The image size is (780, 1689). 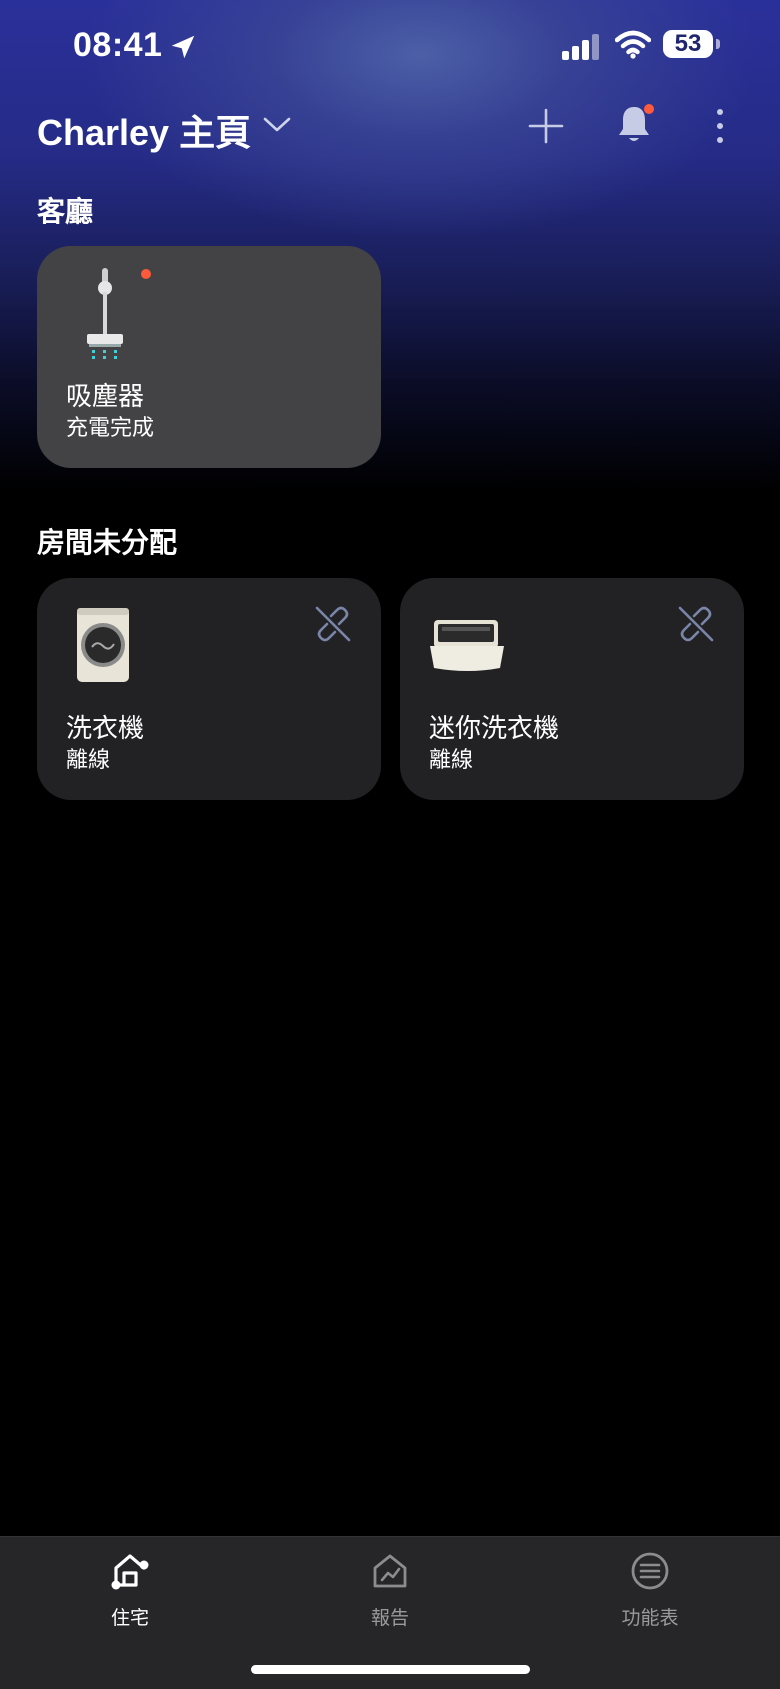 I want to click on home-selector-title: Charley 主頁, so click(x=144, y=130).